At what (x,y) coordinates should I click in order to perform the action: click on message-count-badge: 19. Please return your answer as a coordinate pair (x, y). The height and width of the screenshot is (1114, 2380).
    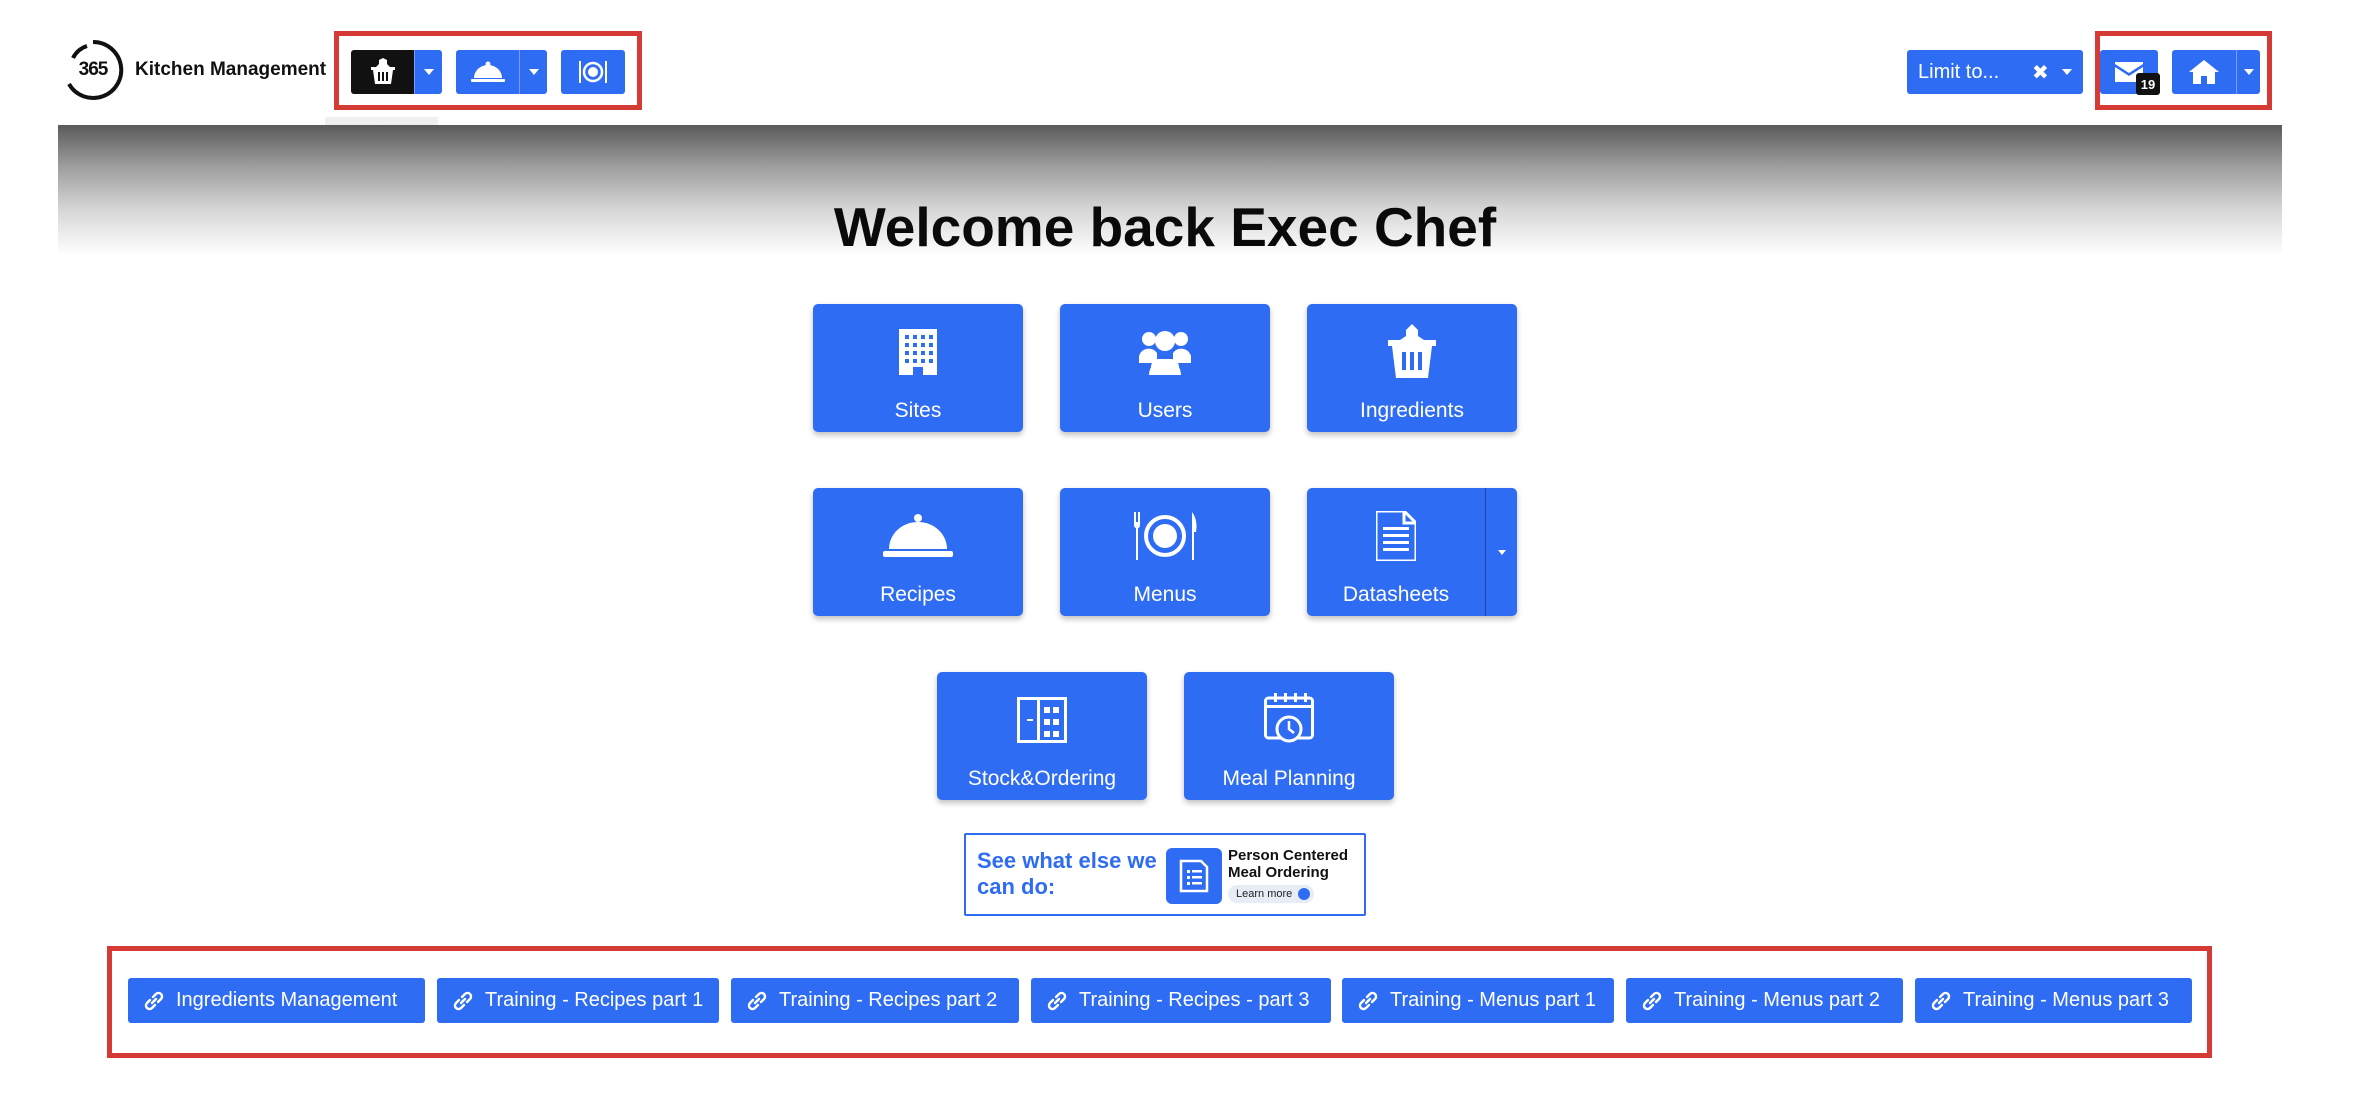
    Looking at the image, I should click on (2148, 84).